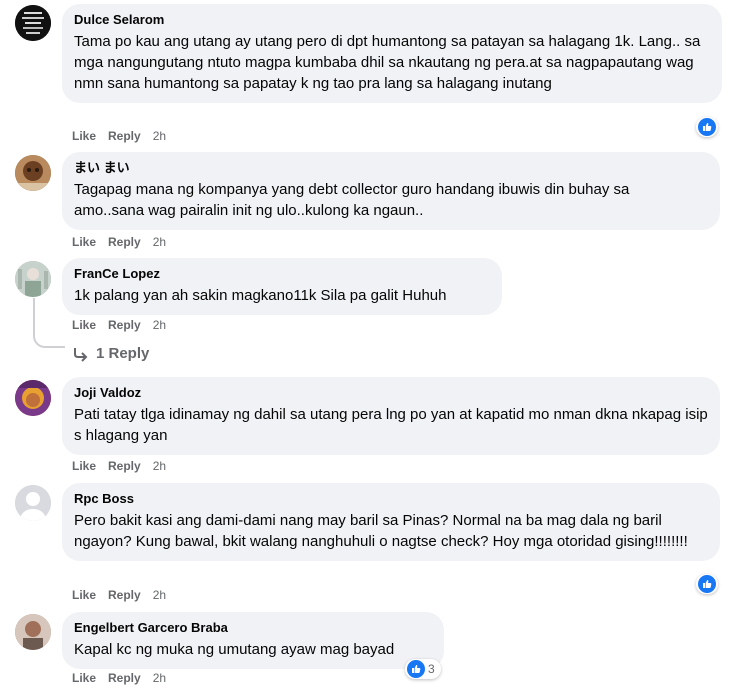 This screenshot has height=693, width=750. I want to click on reaction-count: 3, so click(431, 669).